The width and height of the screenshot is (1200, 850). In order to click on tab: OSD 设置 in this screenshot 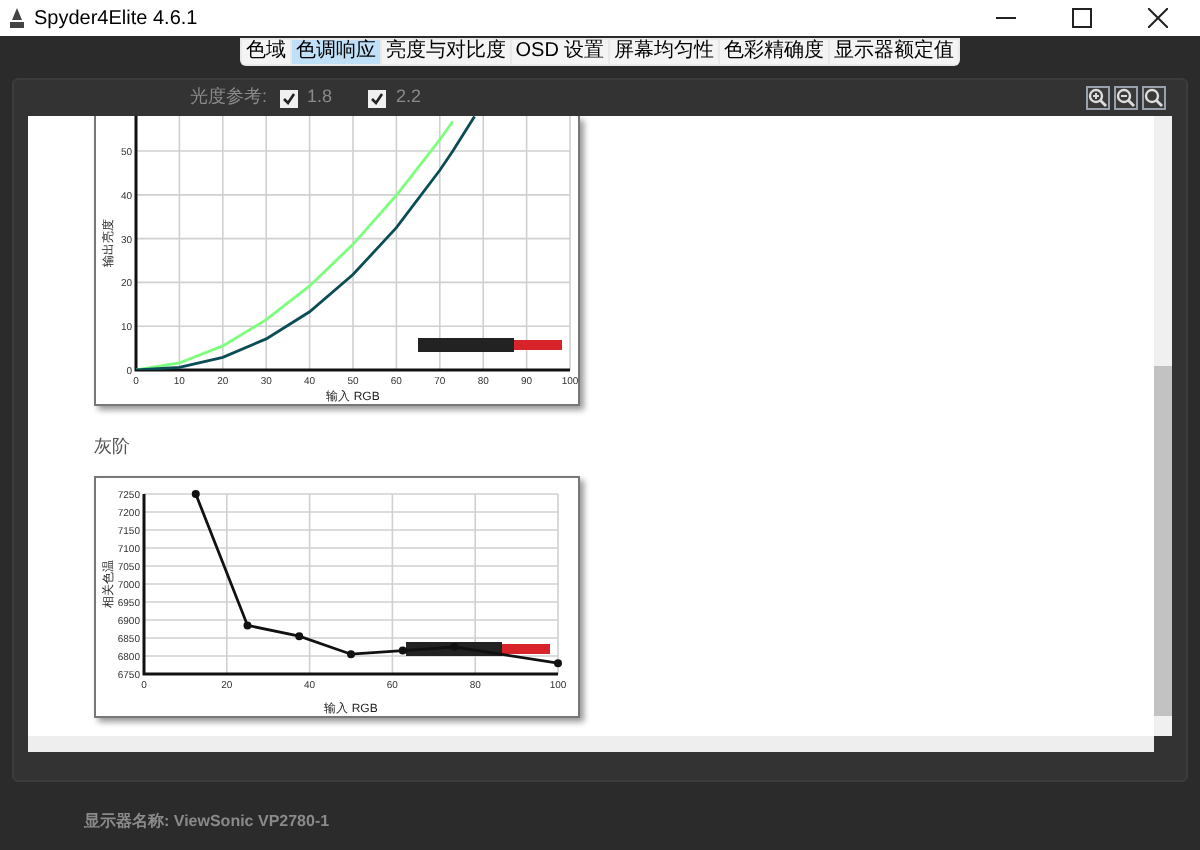, I will do `click(560, 52)`.